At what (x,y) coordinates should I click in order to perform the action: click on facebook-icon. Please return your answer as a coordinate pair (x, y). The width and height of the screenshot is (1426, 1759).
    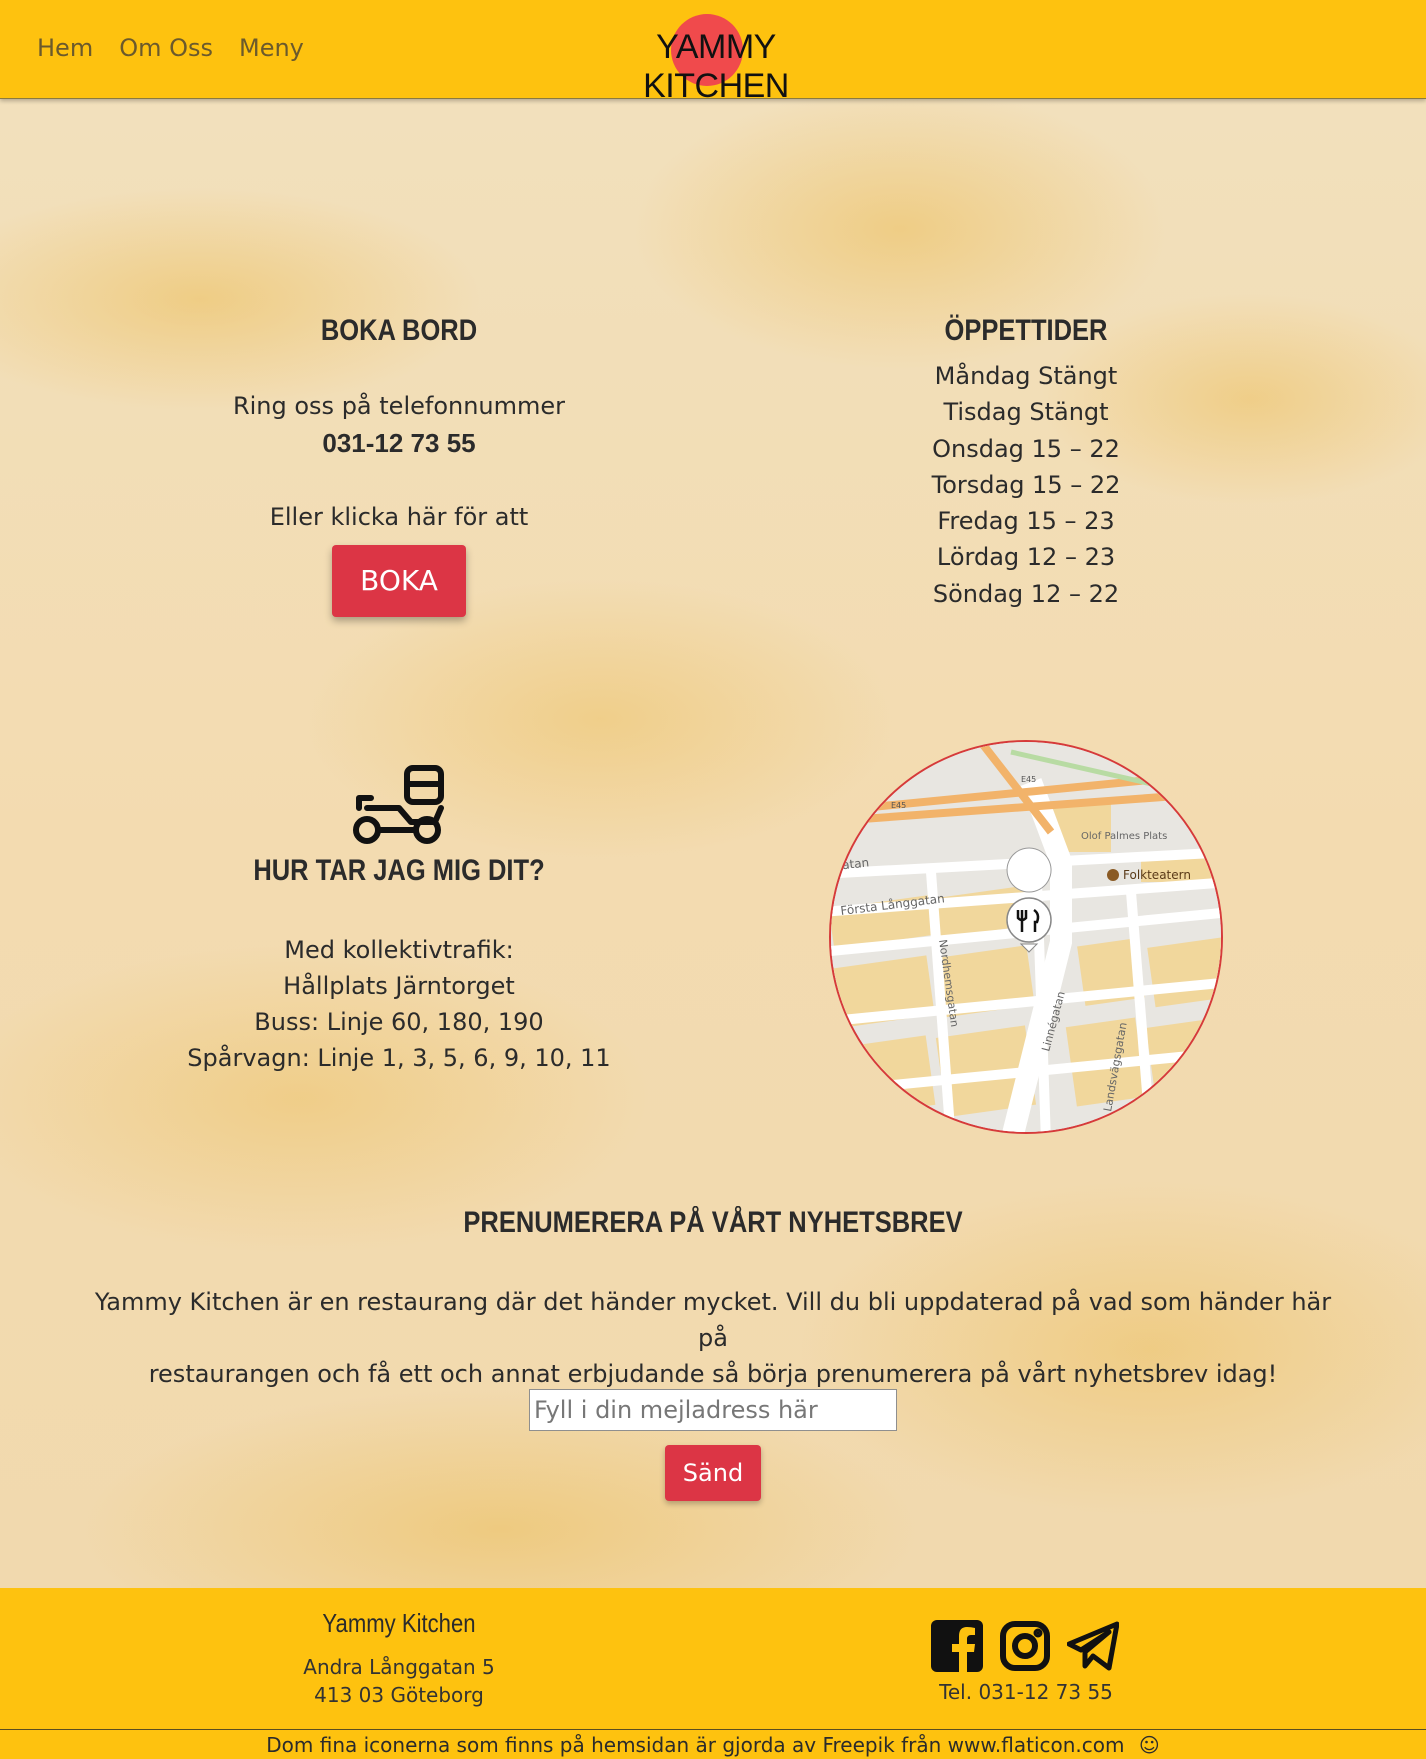
    Looking at the image, I should click on (957, 1646).